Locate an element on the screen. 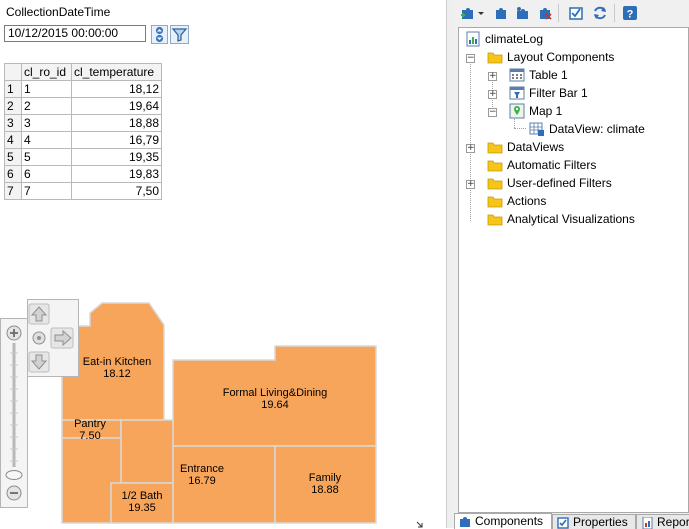 The image size is (689, 529). table-row: 5 5 19,35 is located at coordinates (83, 157).